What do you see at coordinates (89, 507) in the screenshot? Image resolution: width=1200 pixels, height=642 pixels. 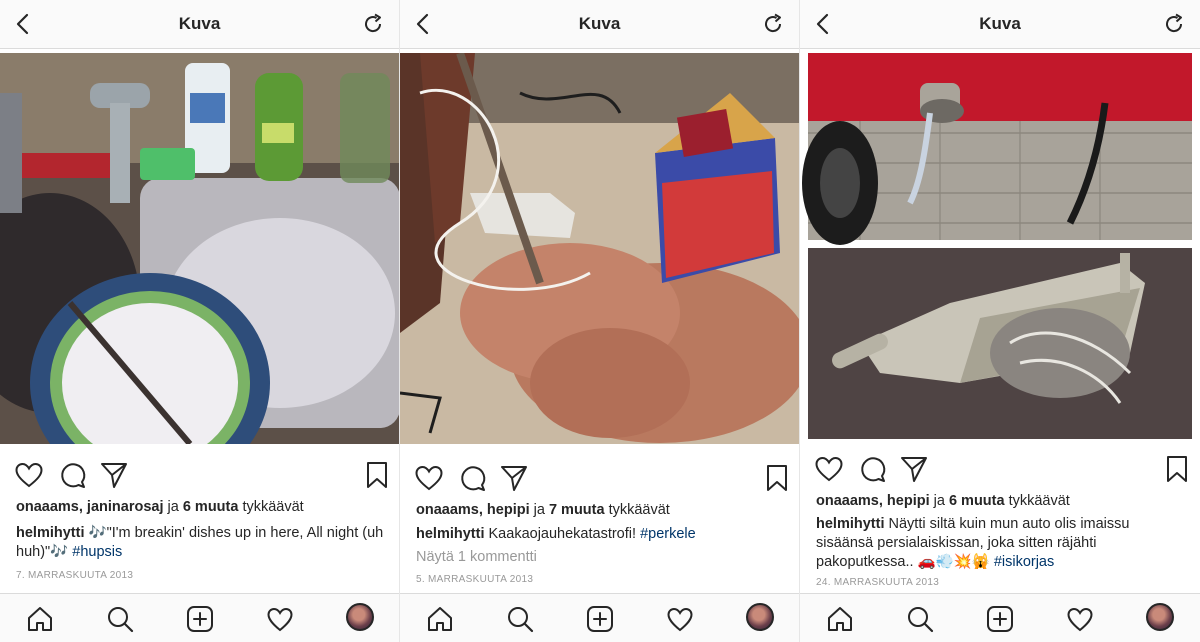 I see `liker-names: onaaams, janinarosaj` at bounding box center [89, 507].